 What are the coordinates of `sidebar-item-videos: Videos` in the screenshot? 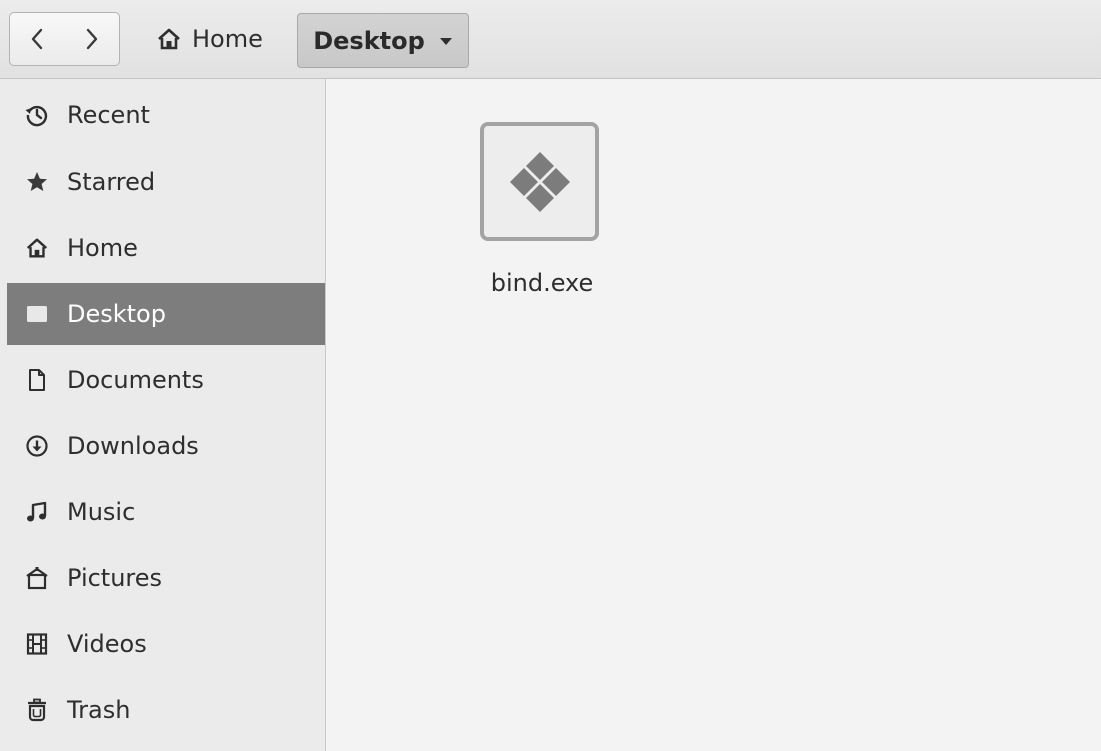 It's located at (166, 644).